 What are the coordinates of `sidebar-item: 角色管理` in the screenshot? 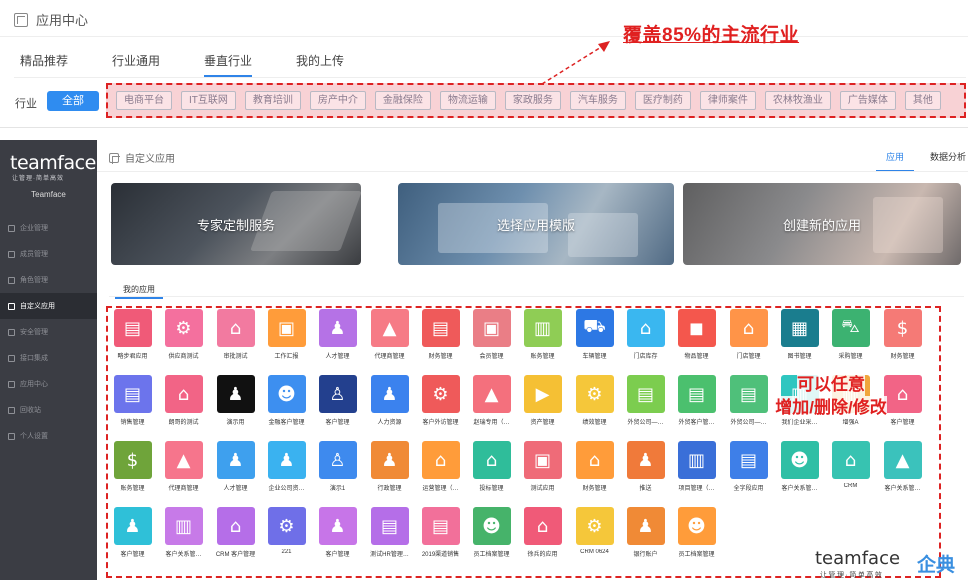 It's located at (48, 280).